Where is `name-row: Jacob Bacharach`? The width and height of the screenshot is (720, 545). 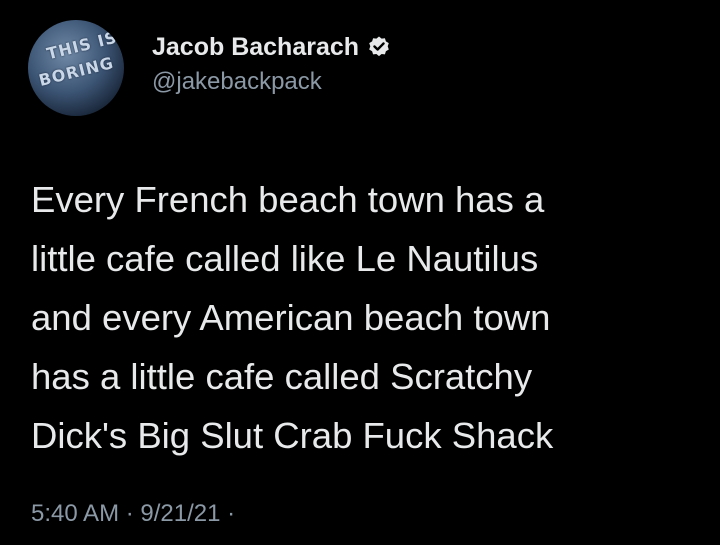 name-row: Jacob Bacharach is located at coordinates (271, 47).